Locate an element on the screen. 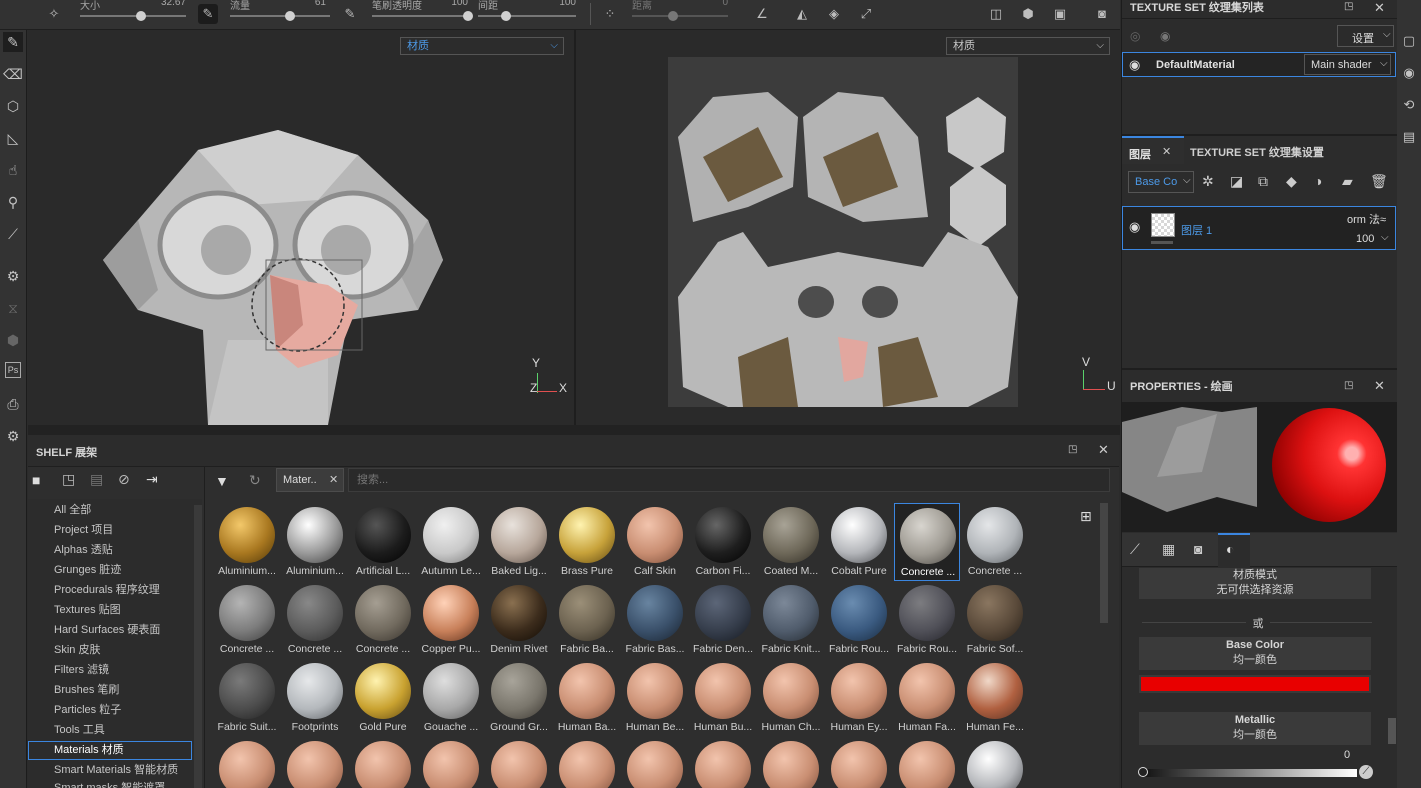 The height and width of the screenshot is (788, 1421). shelf-splitter is located at coordinates (574, 430).